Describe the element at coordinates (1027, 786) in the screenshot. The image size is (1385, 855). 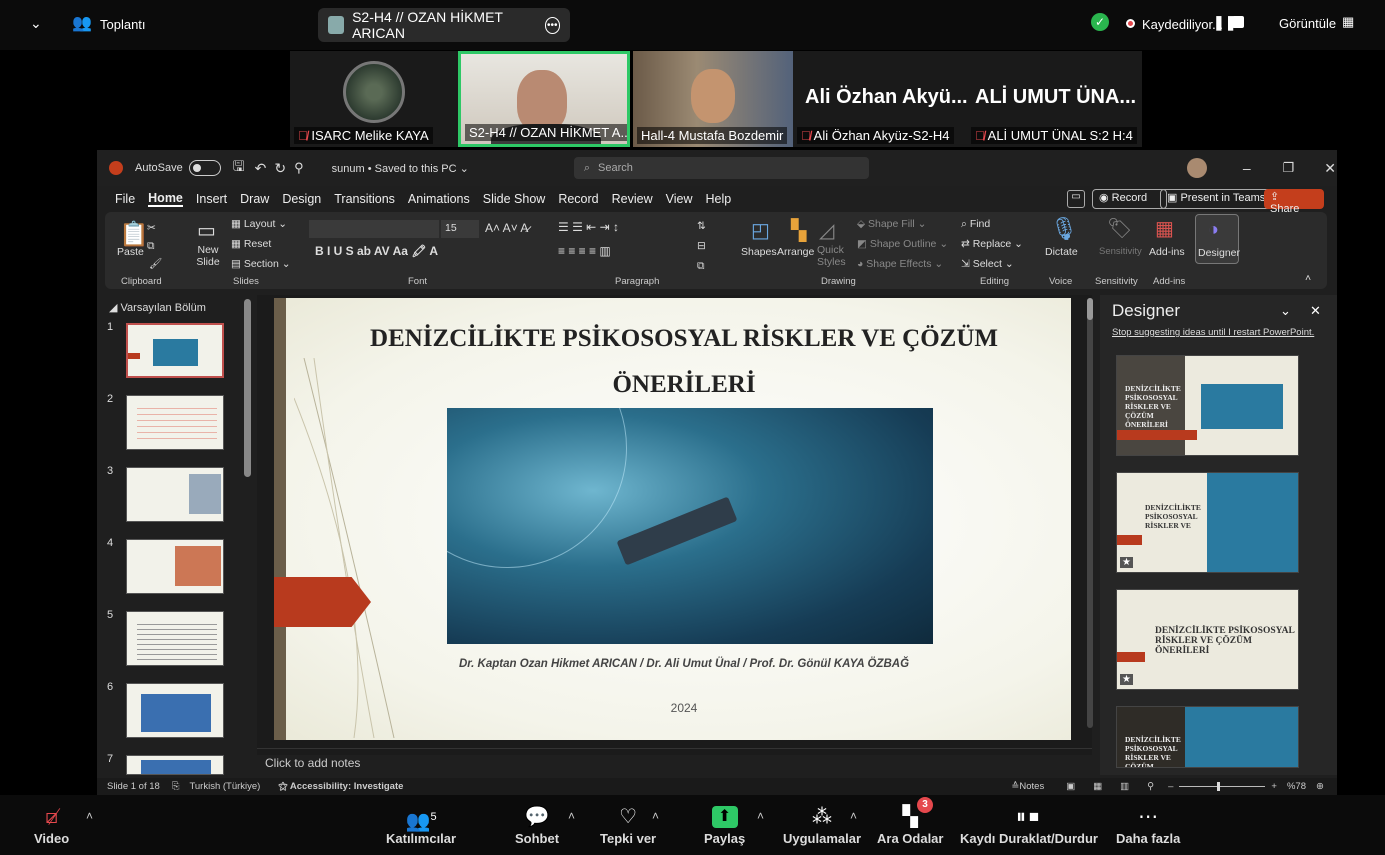
I see `notes-button: ≙Notes` at that location.